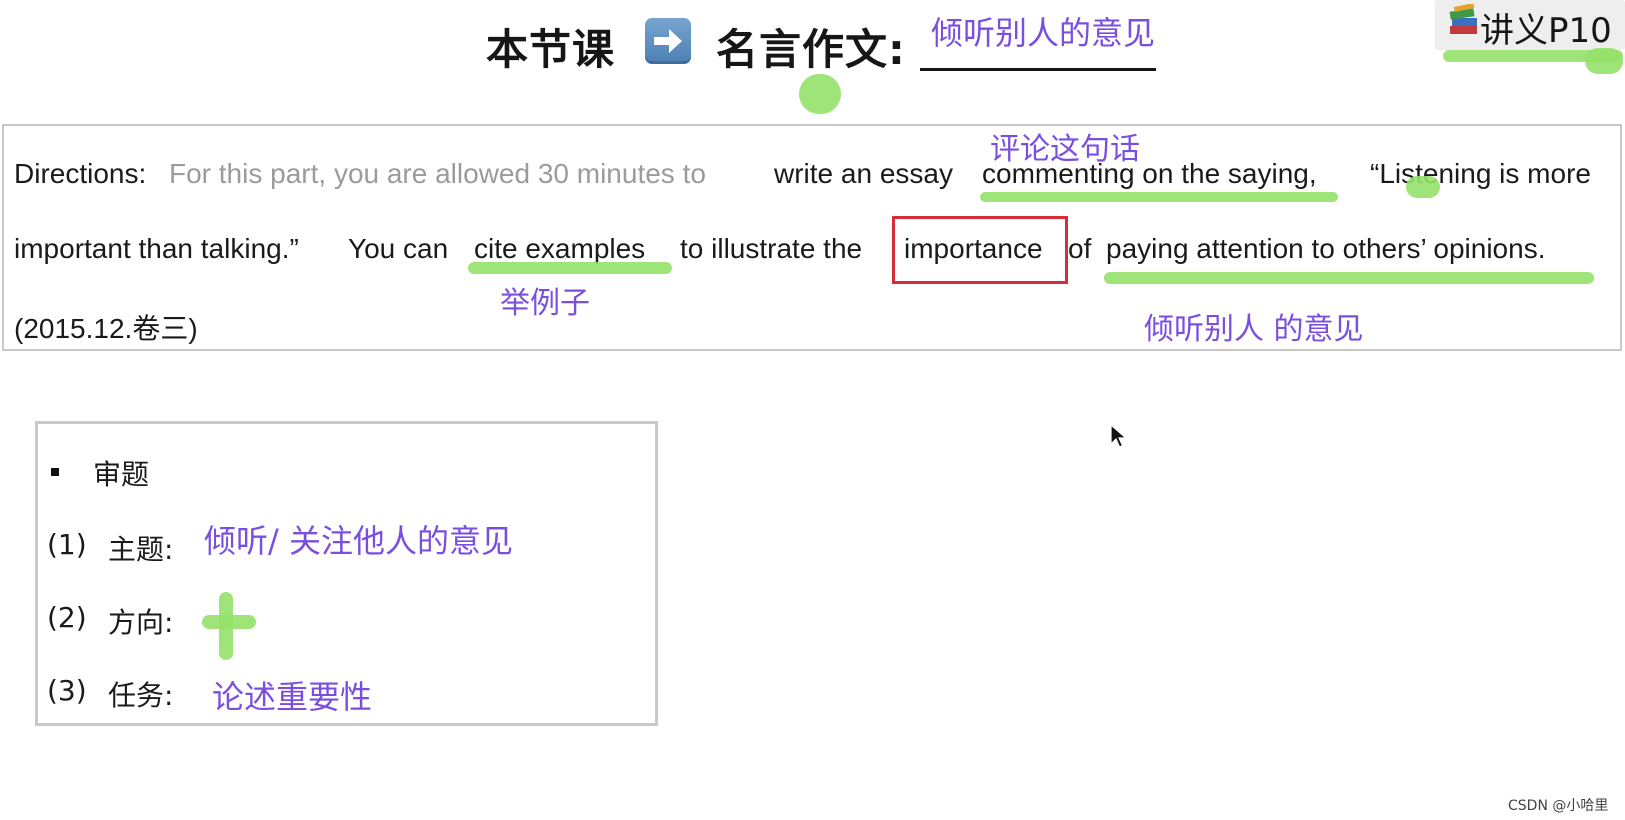 This screenshot has width=1625, height=820. Describe the element at coordinates (1464, 22) in the screenshot. I see `books-icon` at that location.